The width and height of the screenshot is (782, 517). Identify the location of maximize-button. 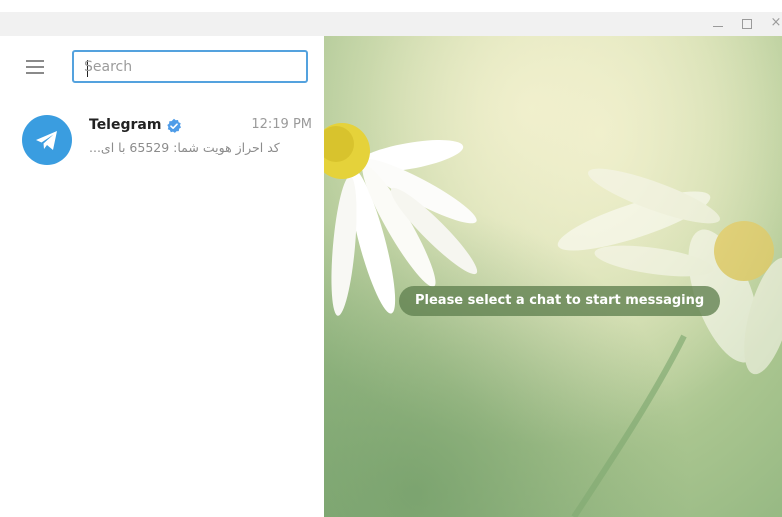
(747, 24).